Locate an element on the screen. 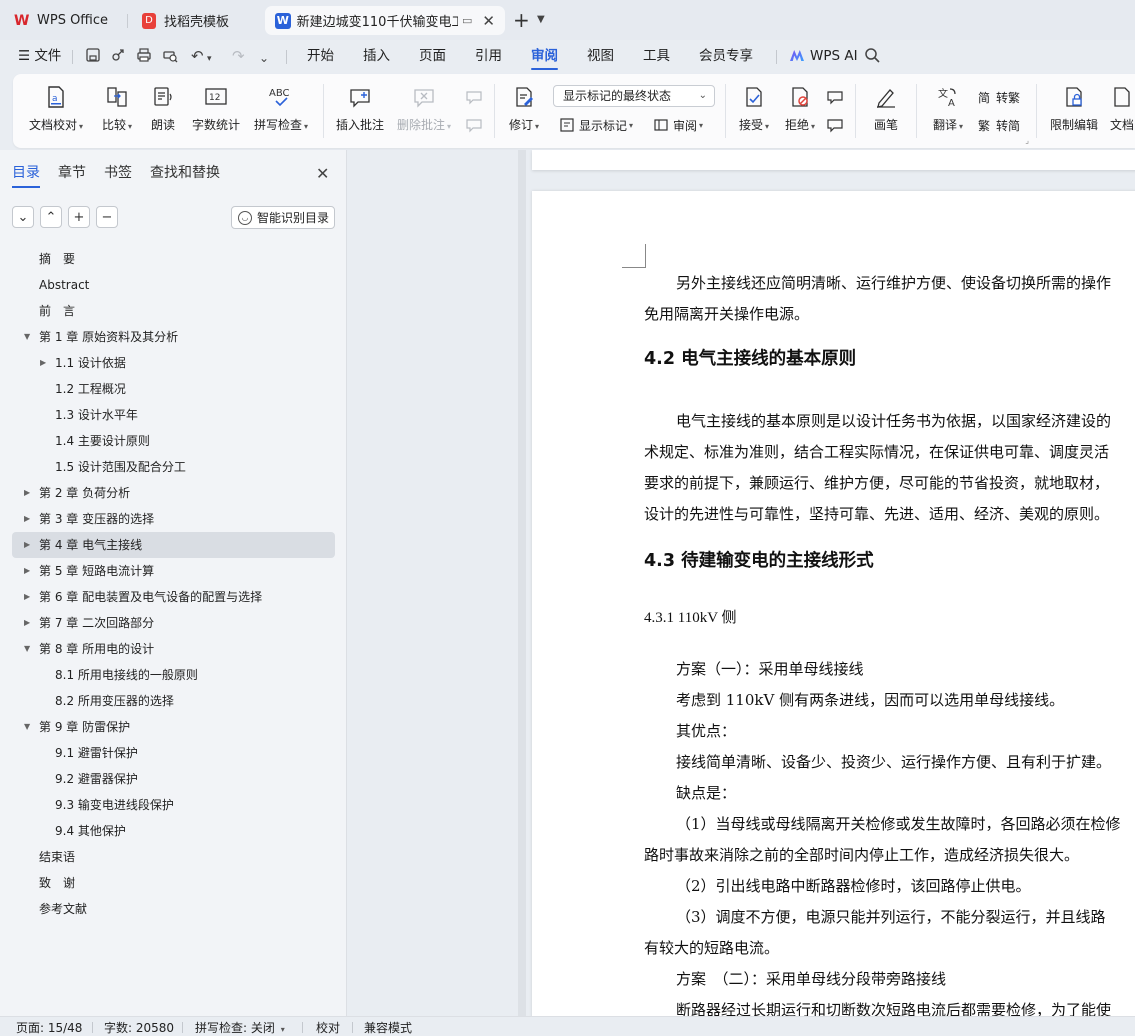 Image resolution: width=1135 pixels, height=1036 pixels. toc-item: ▶ 第 7 章 二次回路部分 is located at coordinates (173, 623).